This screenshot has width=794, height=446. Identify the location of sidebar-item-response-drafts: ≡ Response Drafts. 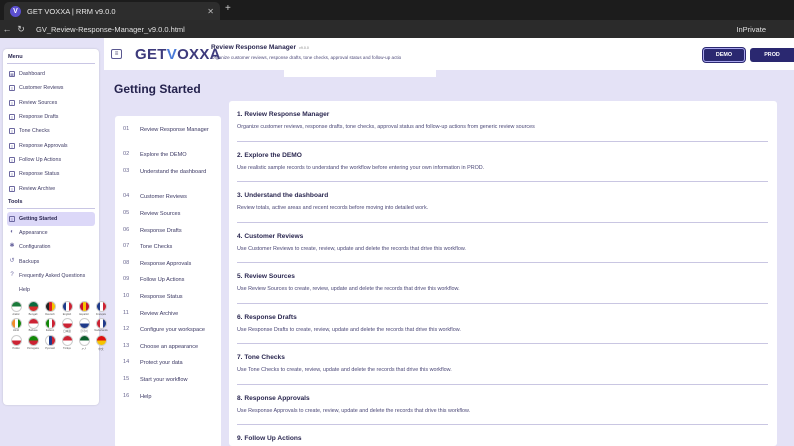
(51, 117).